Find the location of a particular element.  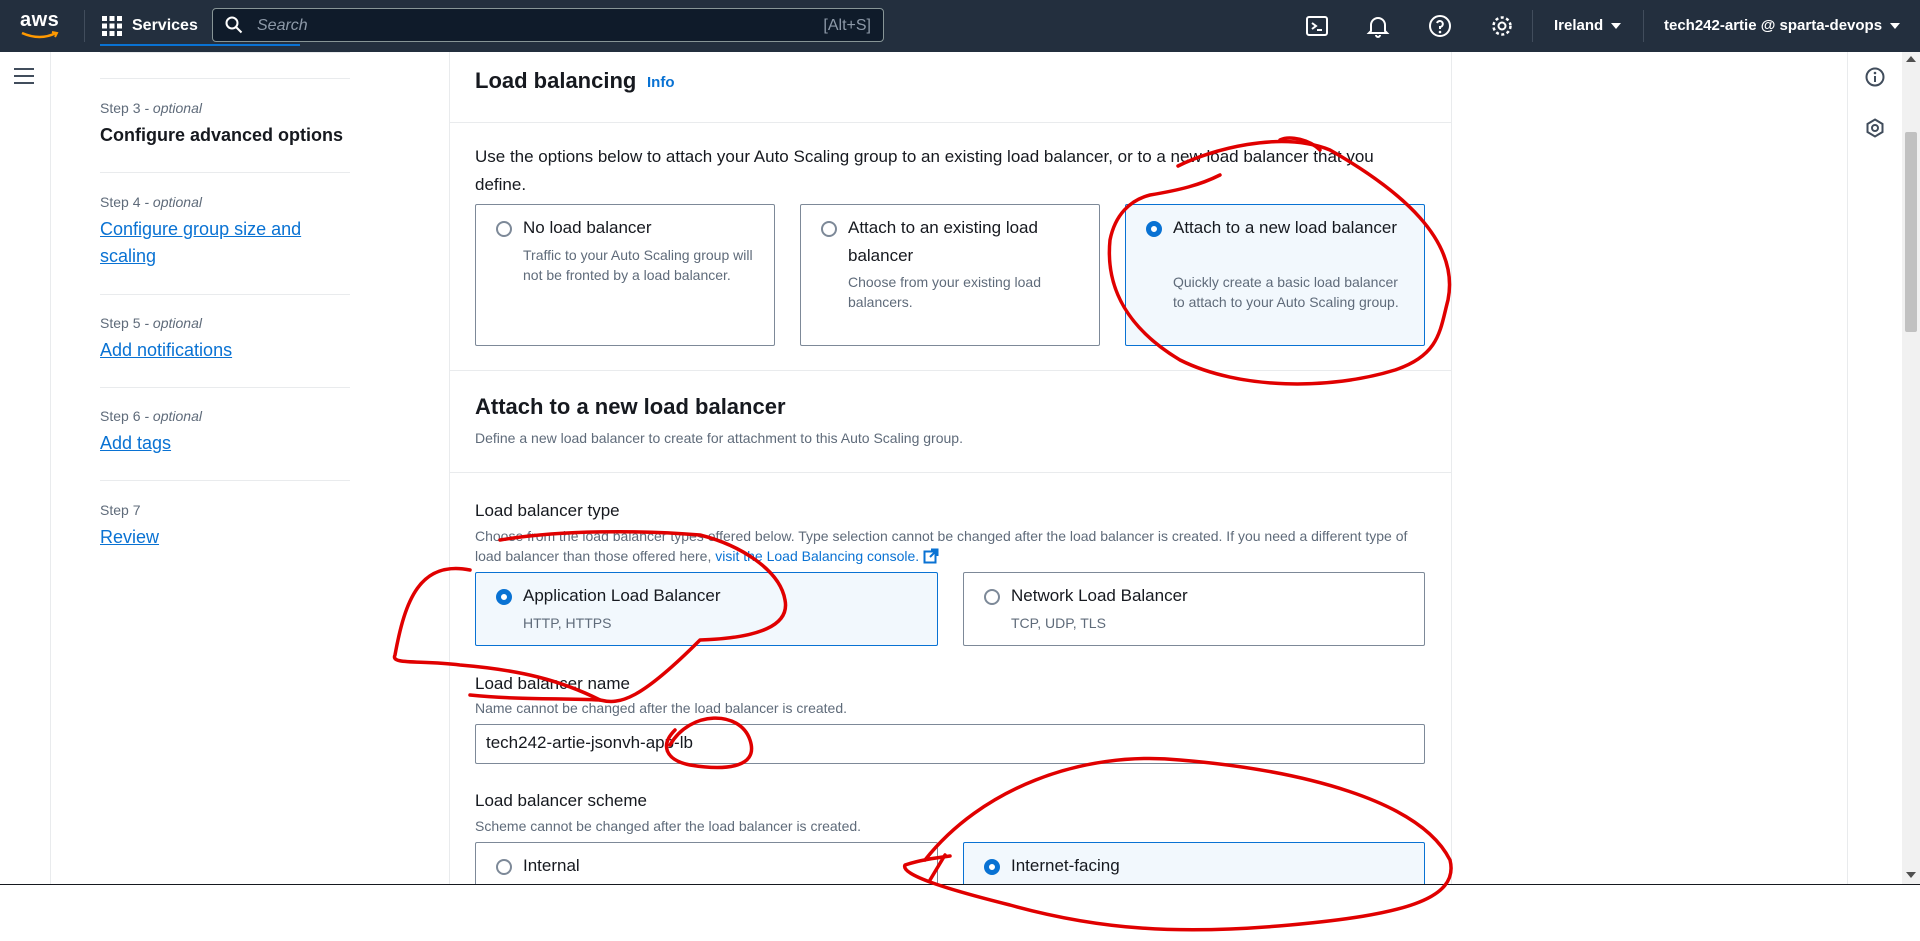

settings-icon is located at coordinates (1502, 26).